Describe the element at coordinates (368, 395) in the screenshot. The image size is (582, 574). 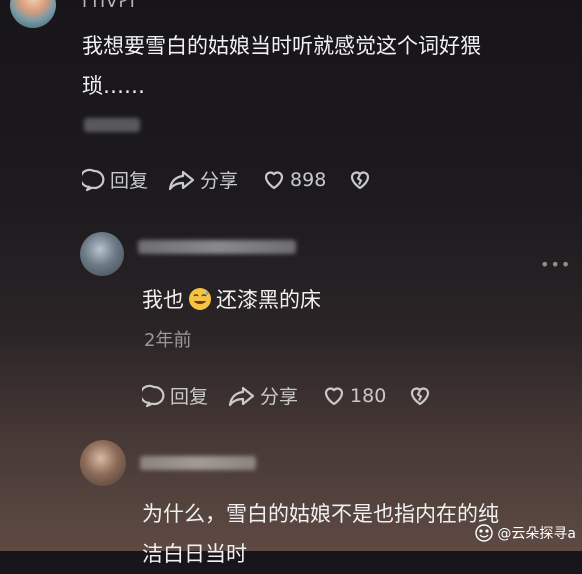
I see `like-count: 180` at that location.